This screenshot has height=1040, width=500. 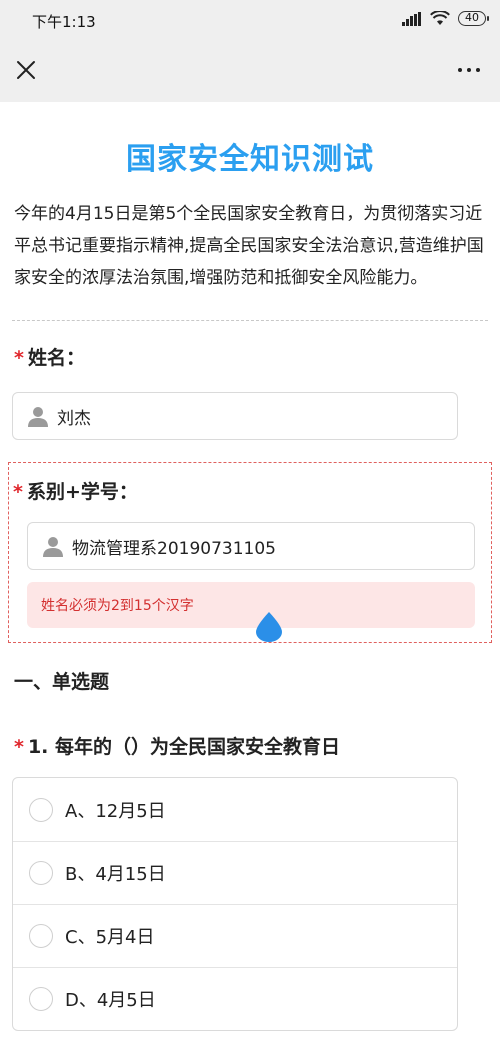 I want to click on q1-label: 1. 每年的（）为全民国家安全教育日, so click(x=183, y=747).